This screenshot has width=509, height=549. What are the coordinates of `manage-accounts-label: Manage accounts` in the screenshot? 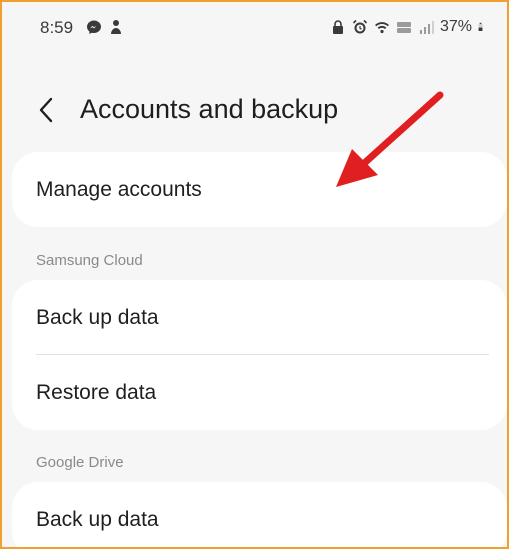 It's located at (119, 189).